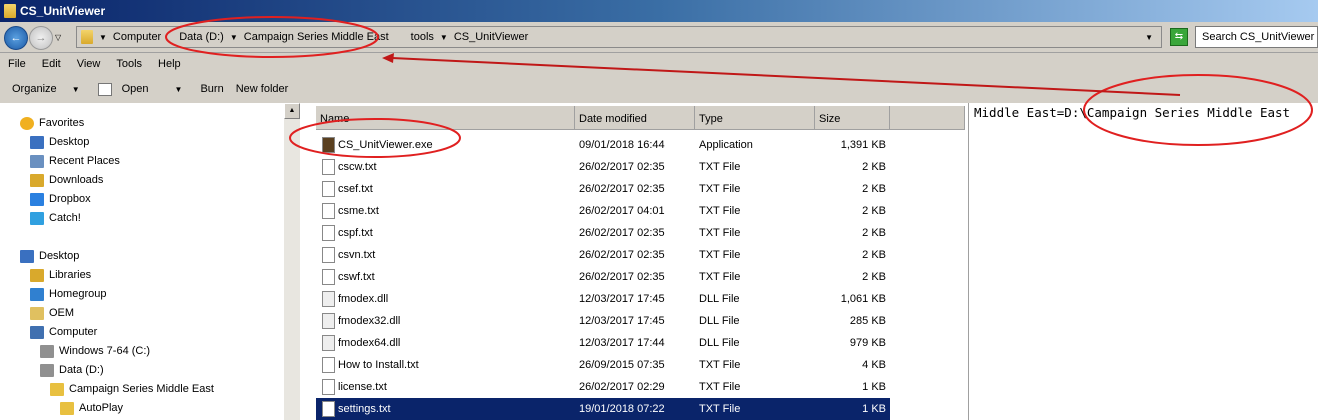 This screenshot has height=420, width=1318. Describe the element at coordinates (863, 299) in the screenshot. I see `file-size: 1,061 KB` at that location.